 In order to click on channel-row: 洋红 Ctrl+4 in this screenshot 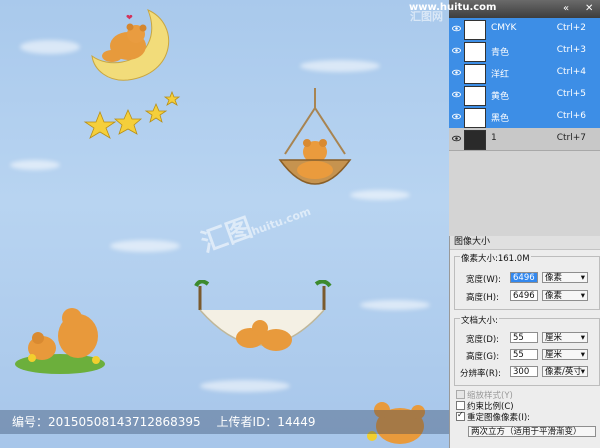, I will do `click(524, 73)`.